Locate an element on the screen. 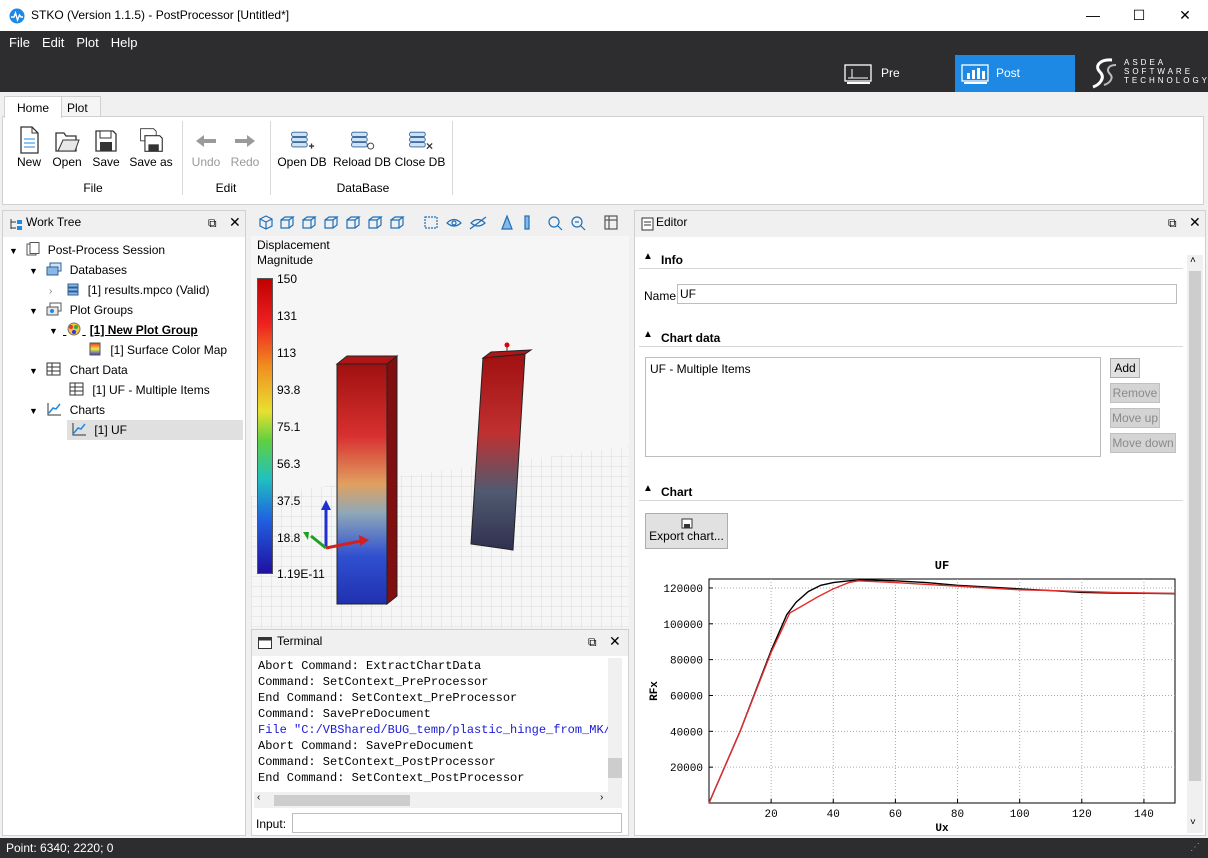 The image size is (1208, 858). minimize-button: — is located at coordinates (1093, 15).